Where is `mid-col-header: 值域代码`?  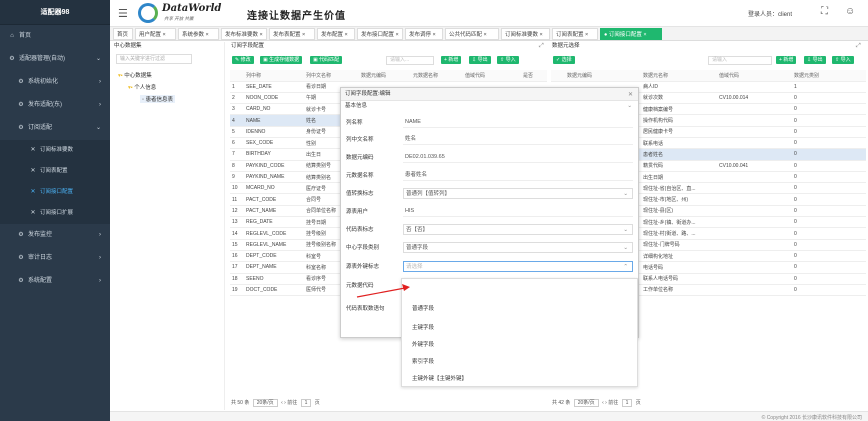 mid-col-header: 值域代码 is located at coordinates (492, 76).